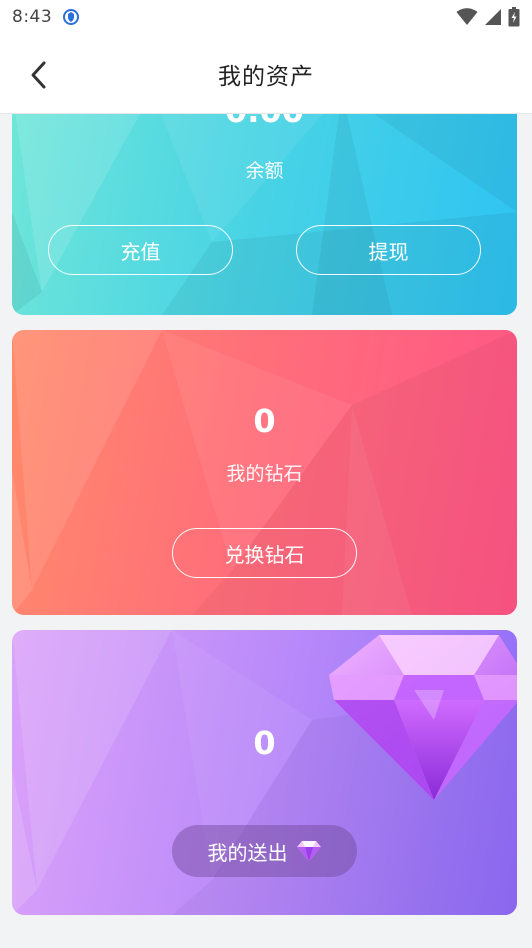  I want to click on exchange-diamond-button: 兑换钻石, so click(264, 553).